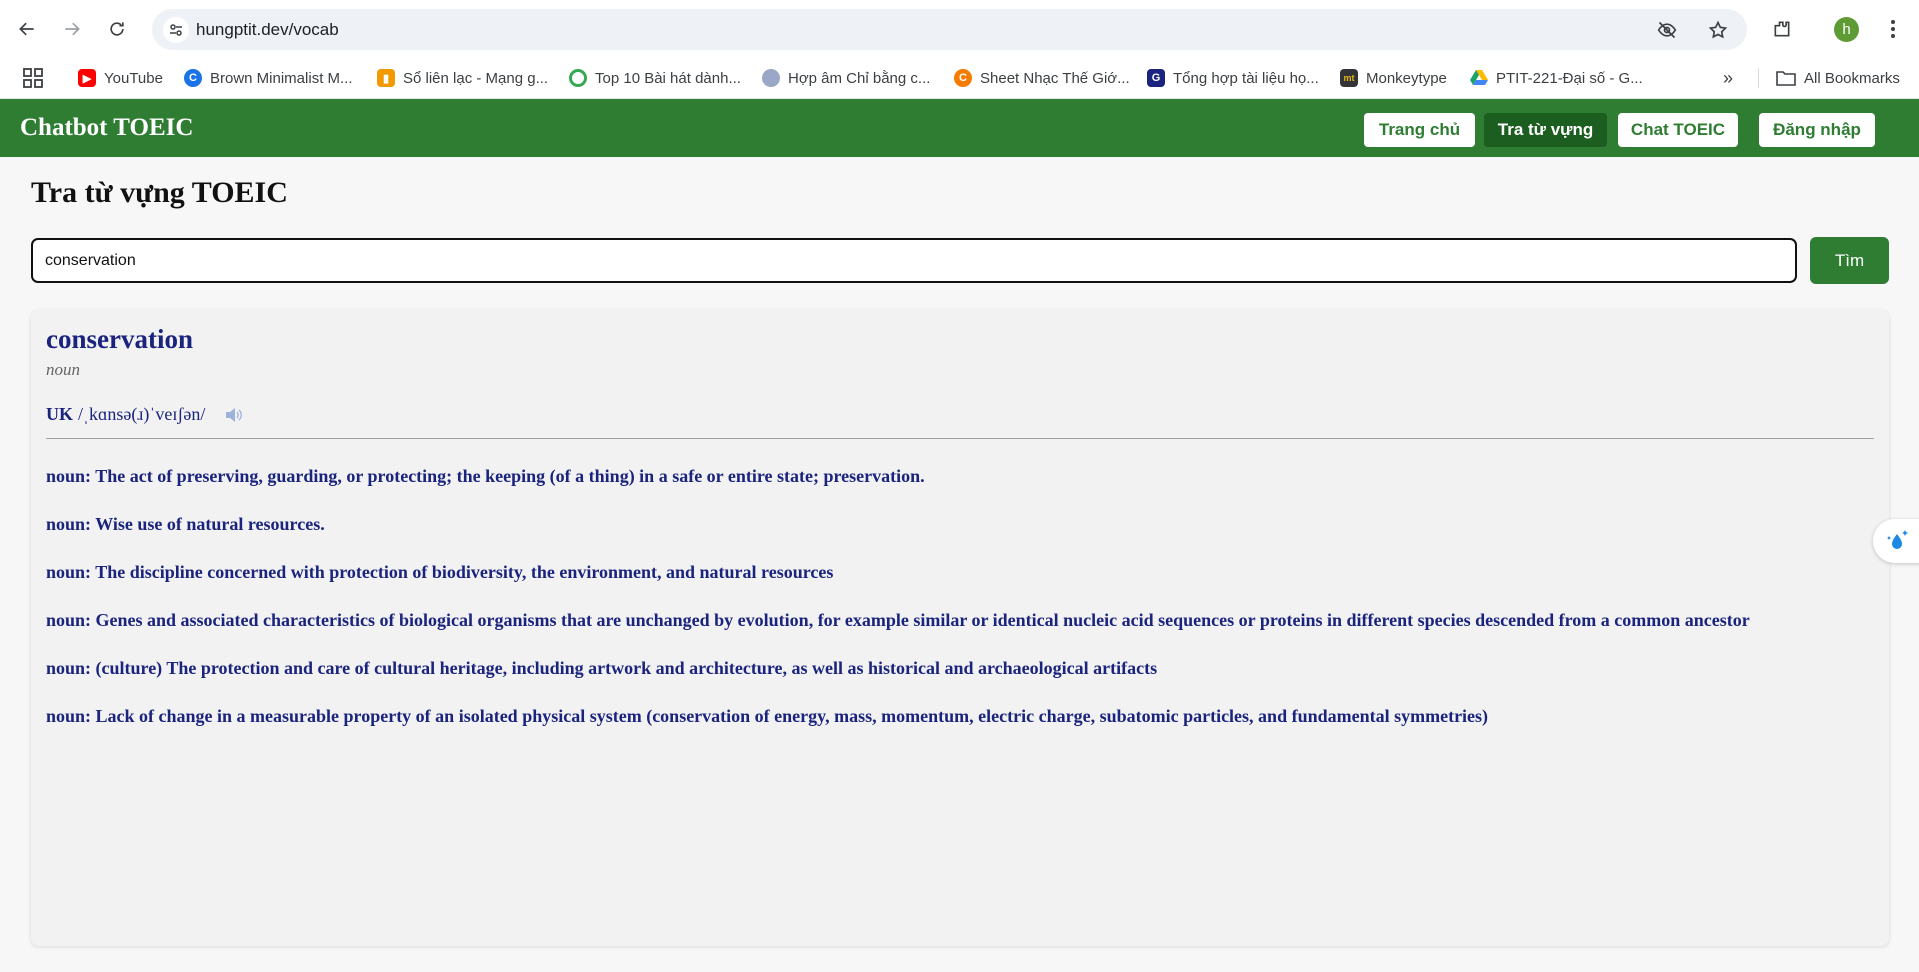 The image size is (1919, 972). What do you see at coordinates (578, 78) in the screenshot?
I see `ring-icon` at bounding box center [578, 78].